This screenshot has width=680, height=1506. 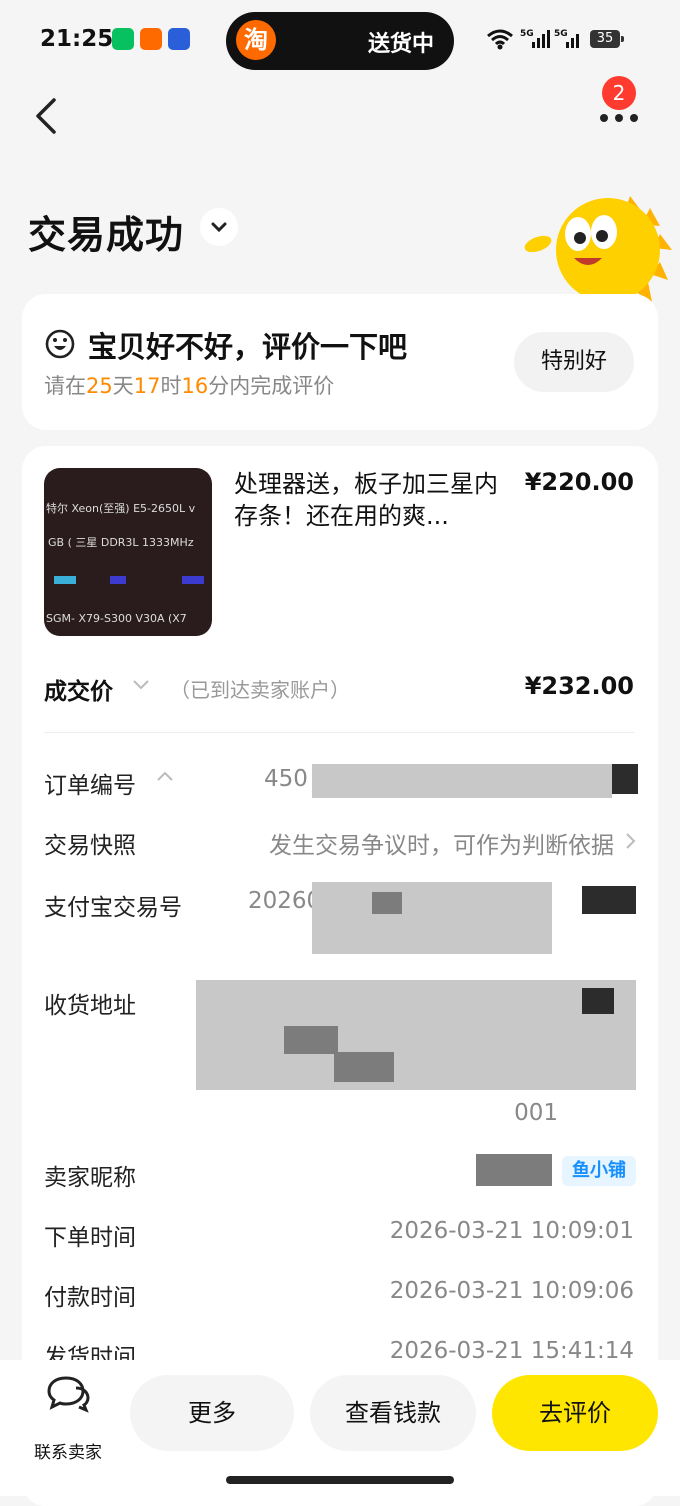 I want to click on review-prompt-card: 宝贝好不好，评价一下吧 请在25天17时16分内完成评价 特别好, so click(x=340, y=362).